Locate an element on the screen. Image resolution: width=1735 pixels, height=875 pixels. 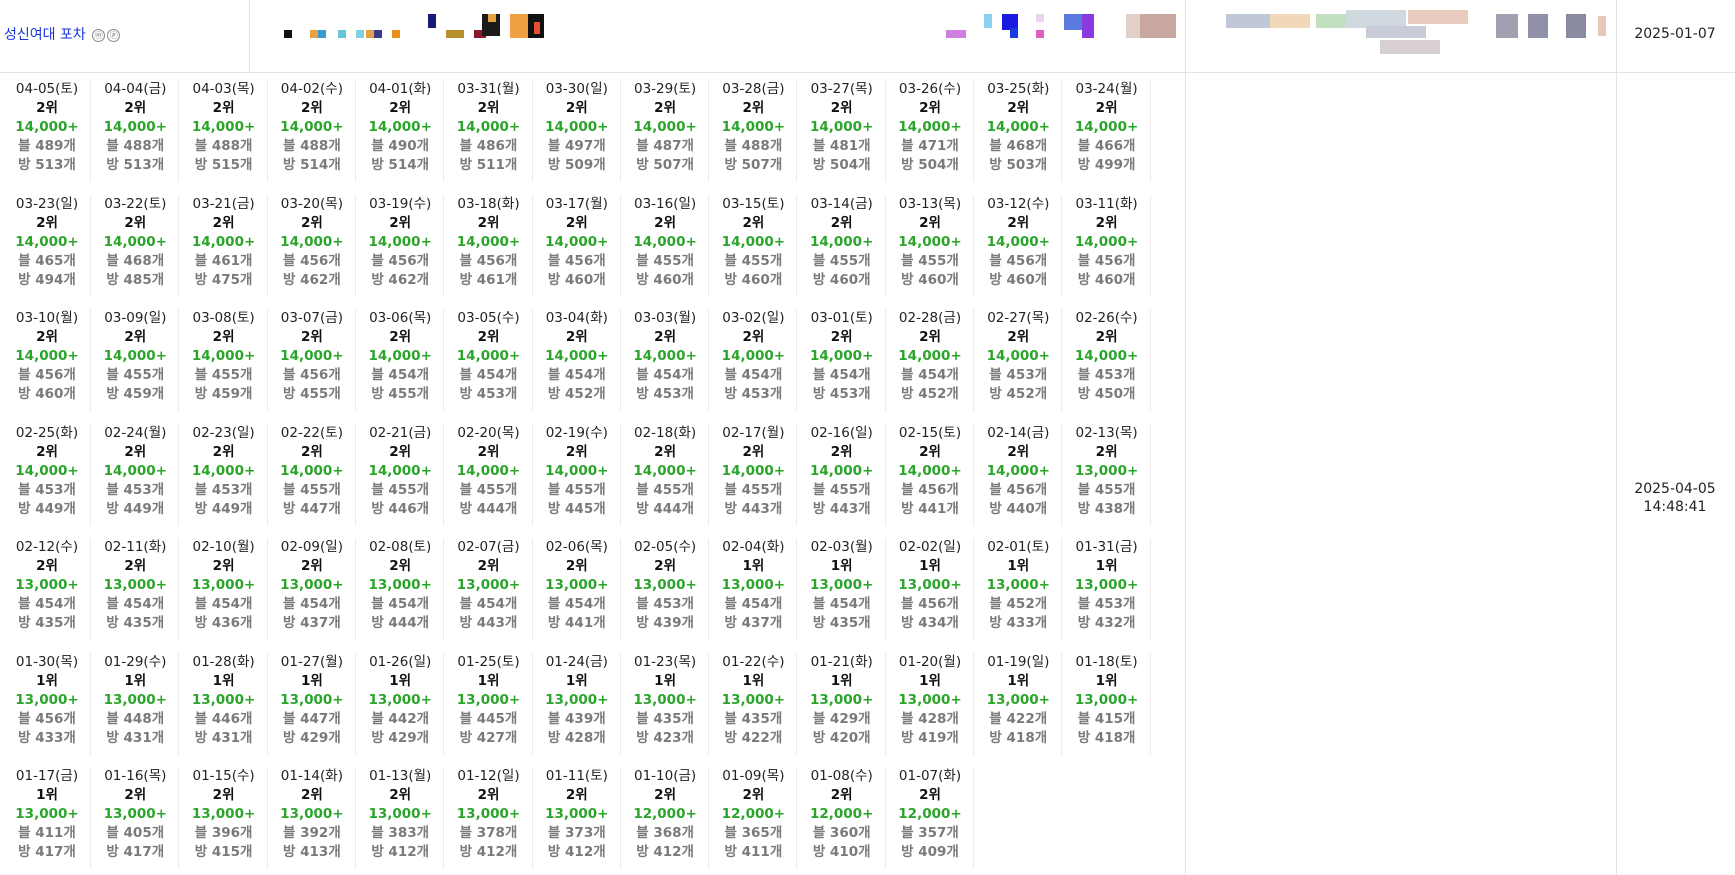
day-stat-cell: 01-14(화) 2위 13,000+ 블 392개 방 413개 is located at coordinates (312, 818).